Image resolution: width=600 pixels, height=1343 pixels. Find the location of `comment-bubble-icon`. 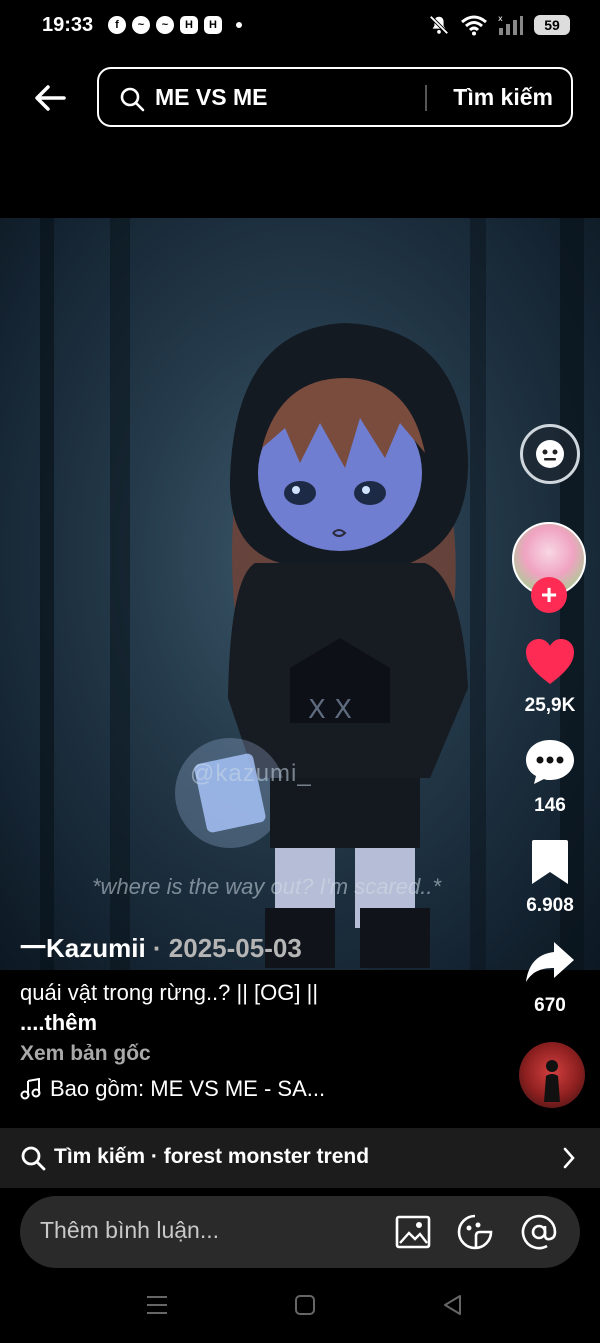

comment-bubble-icon is located at coordinates (550, 762).